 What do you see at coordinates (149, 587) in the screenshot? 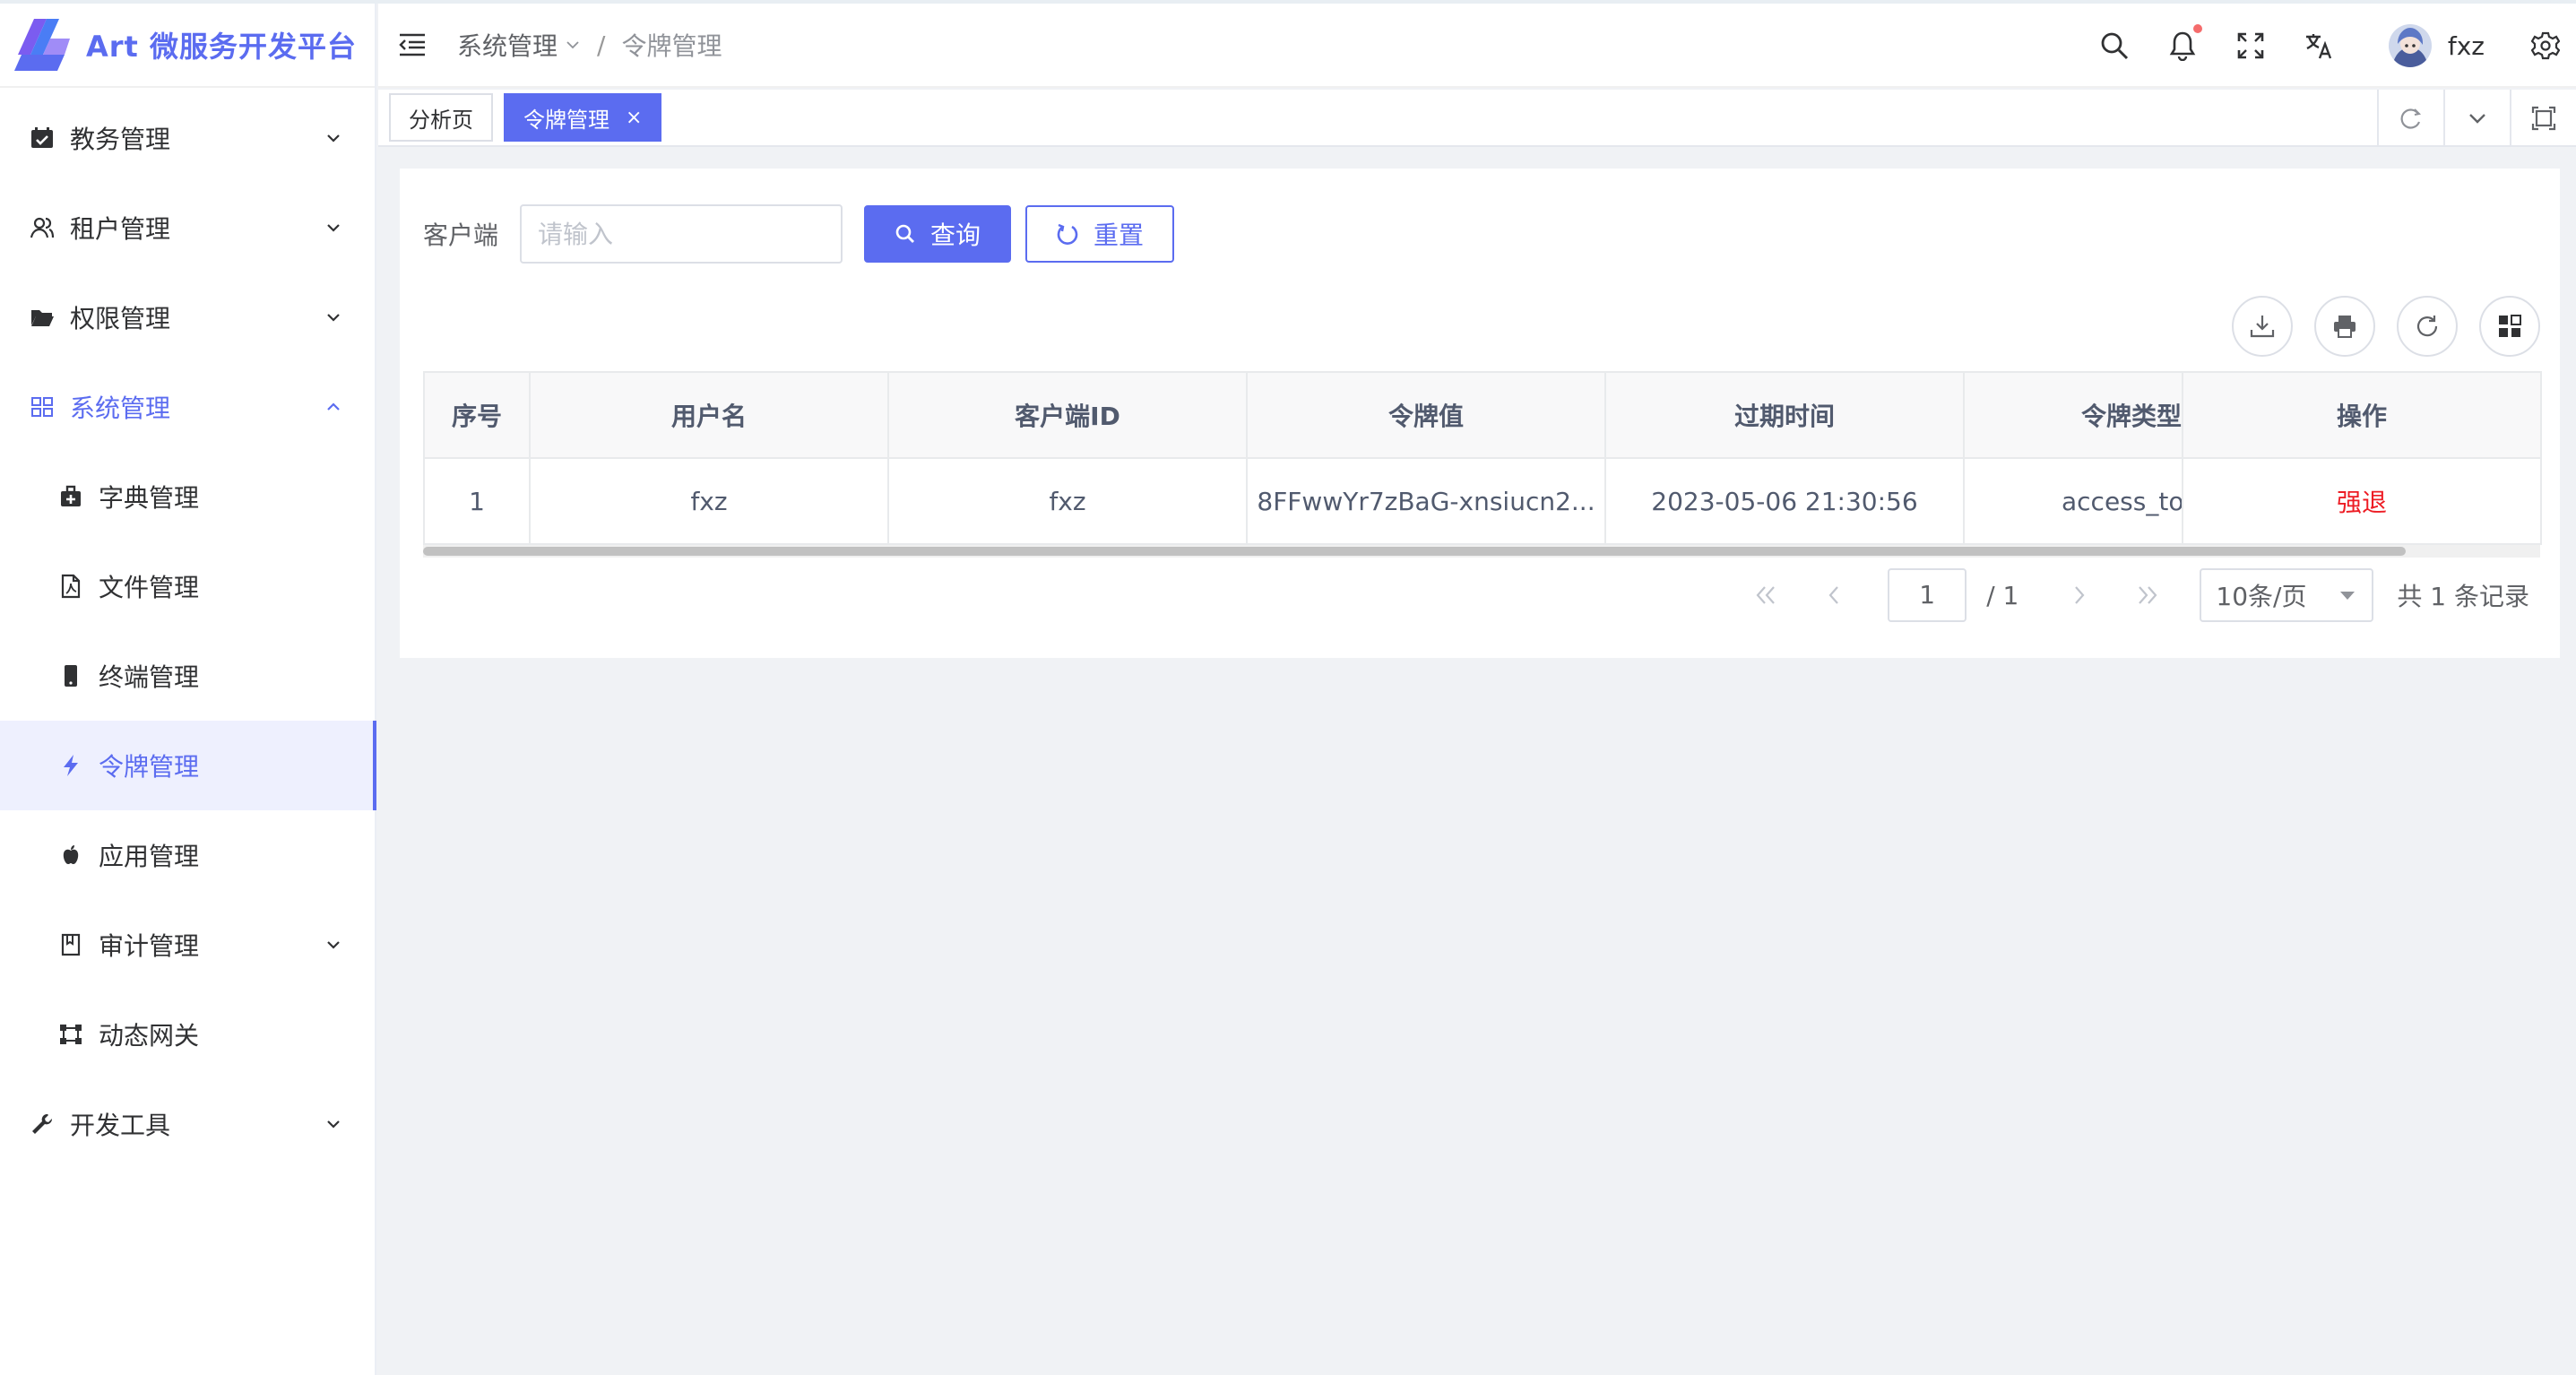
I see `sidebar-item-label: 文件管理` at bounding box center [149, 587].